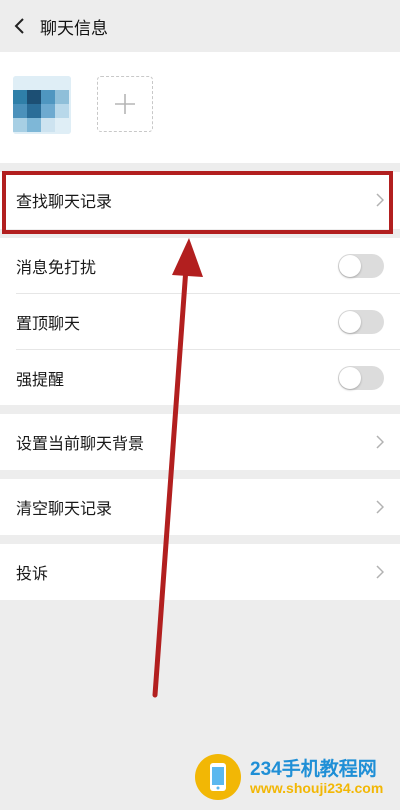 This screenshot has height=810, width=400. Describe the element at coordinates (177, 468) in the screenshot. I see `annotation-arrow-icon` at that location.